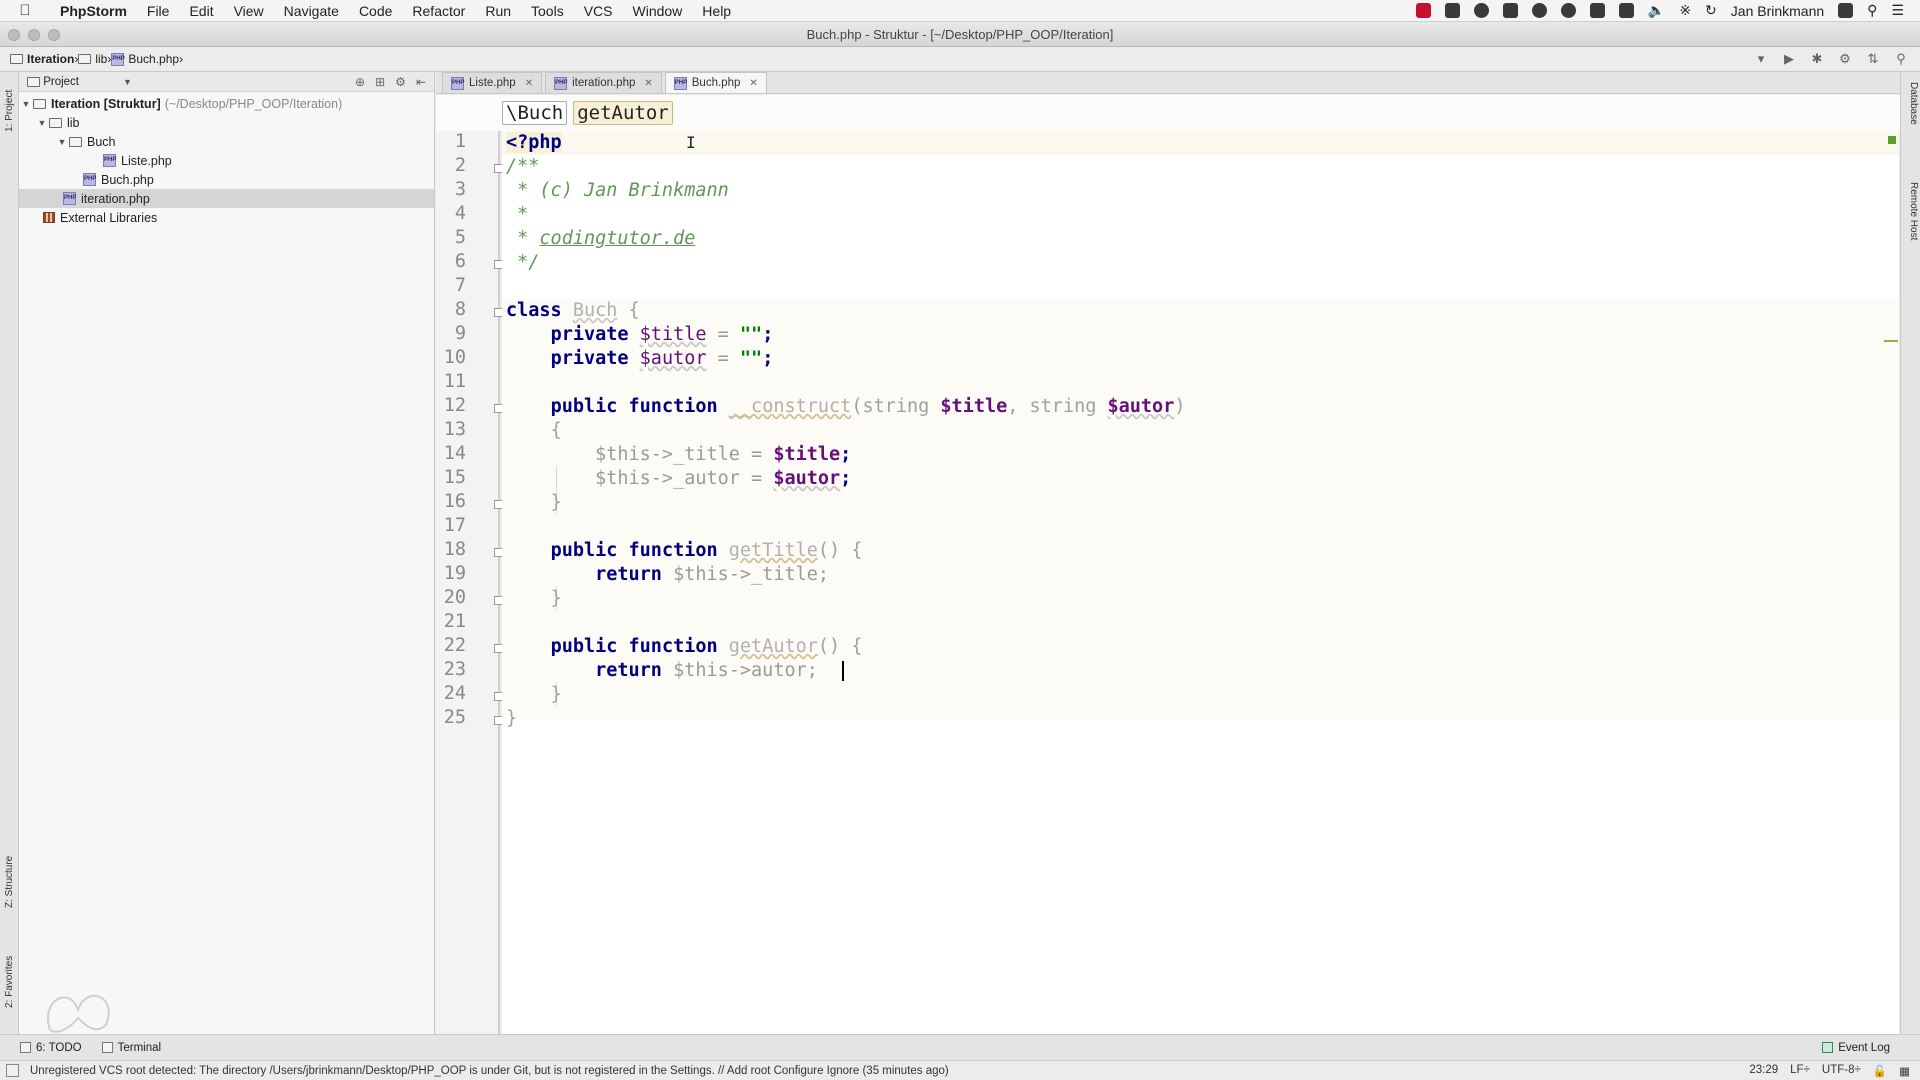 This screenshot has height=1080, width=1920. I want to click on menu-tools: Tools, so click(547, 11).